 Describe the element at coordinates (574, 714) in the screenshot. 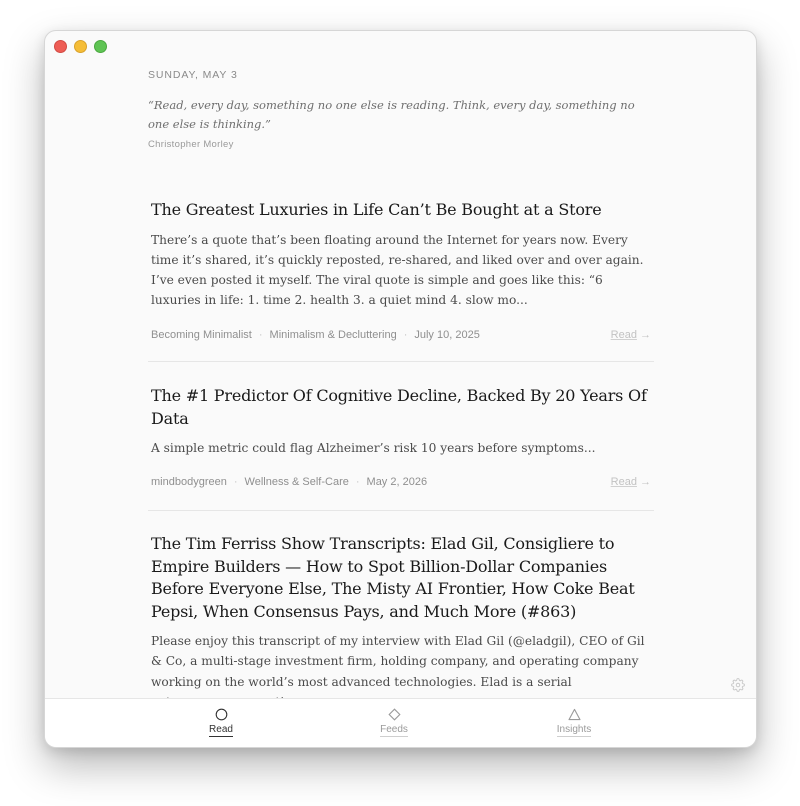

I see `triangle-icon` at that location.